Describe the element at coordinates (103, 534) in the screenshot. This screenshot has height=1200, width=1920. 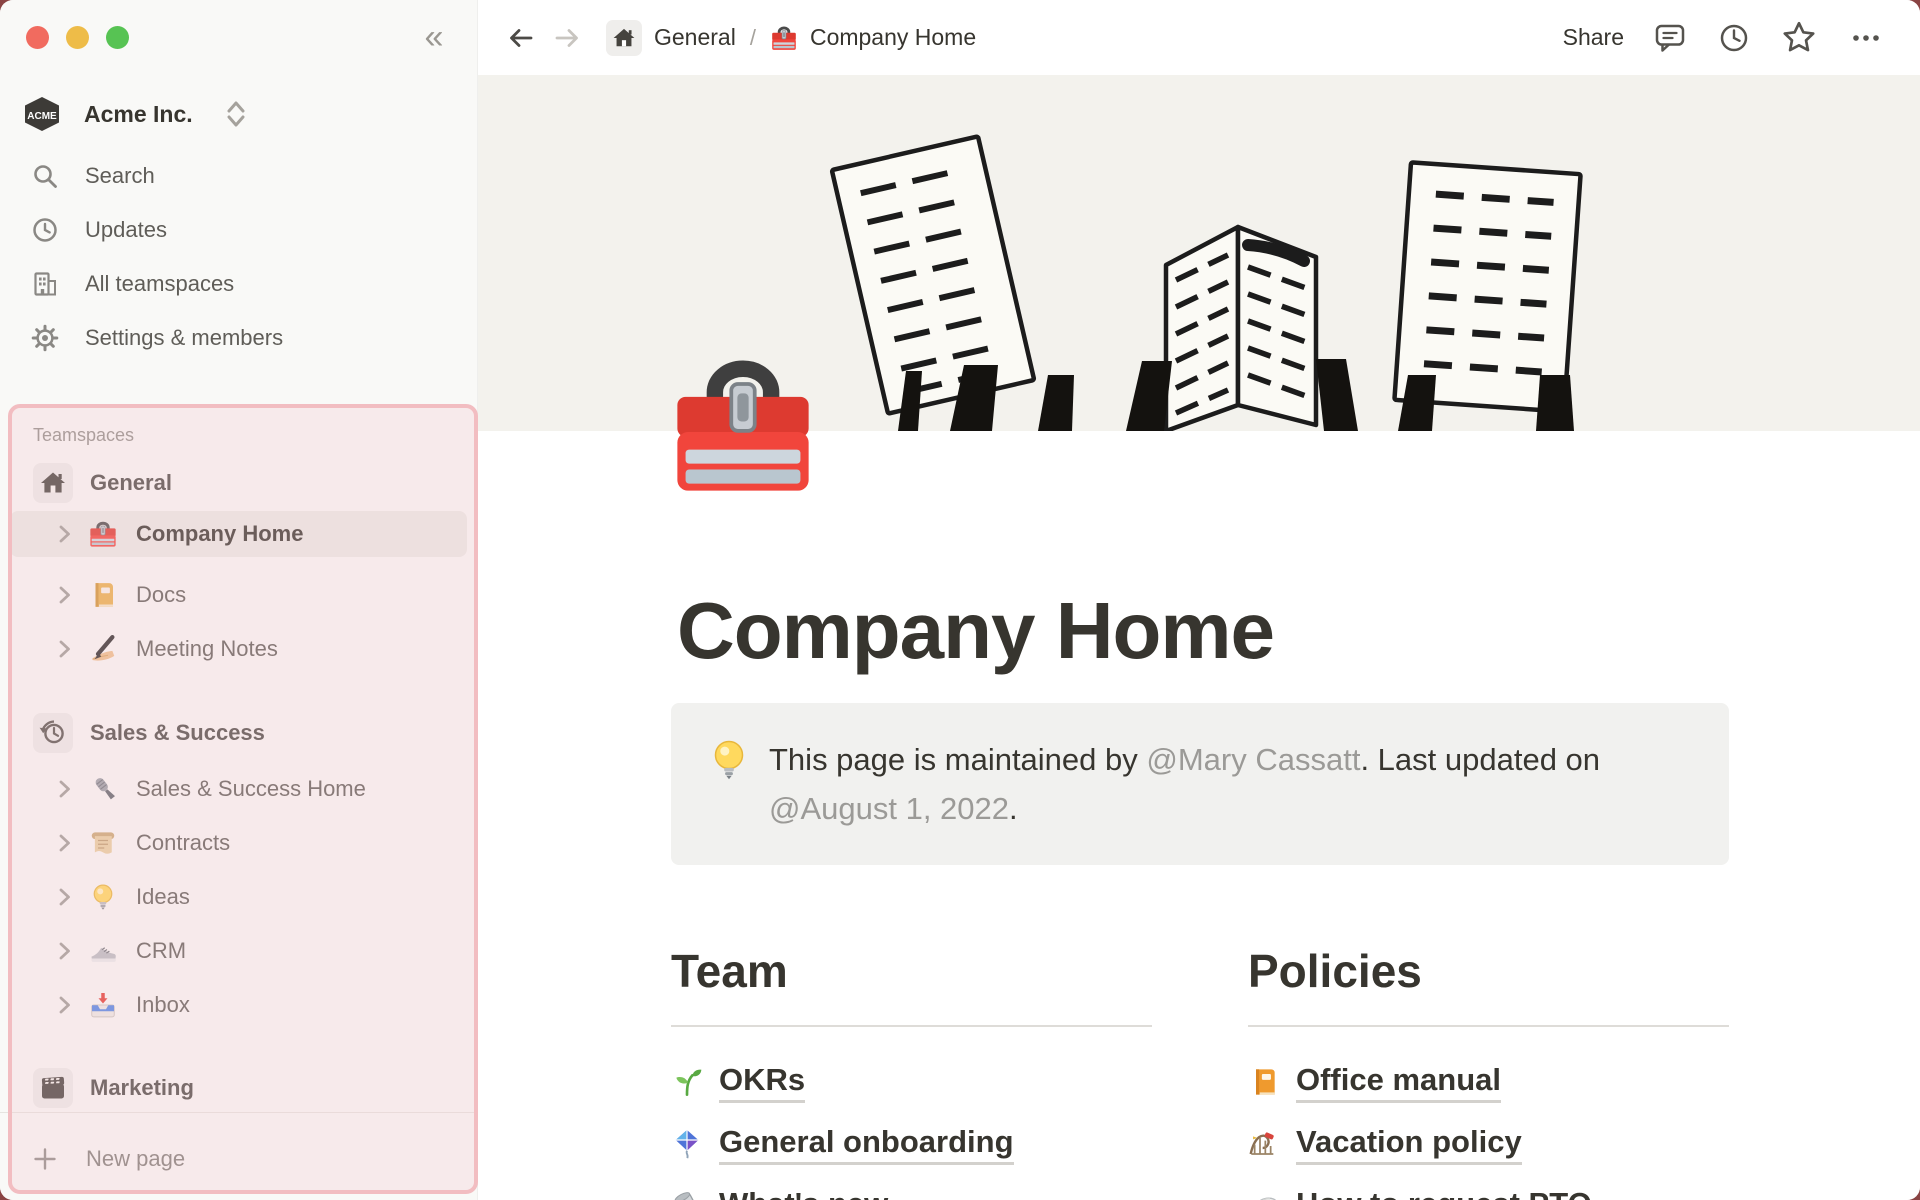
I see `toolbox-icon` at that location.